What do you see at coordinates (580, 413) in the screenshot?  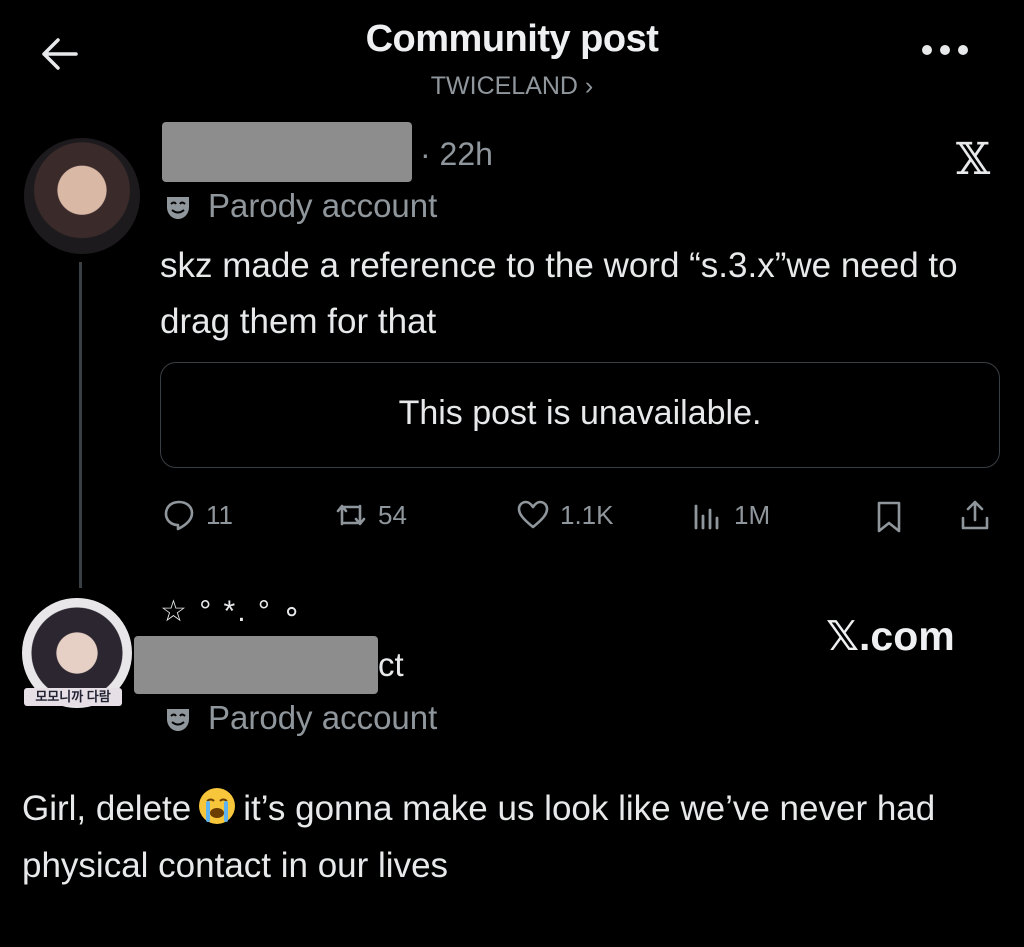 I see `unavailable-message: This post is unavailable.` at bounding box center [580, 413].